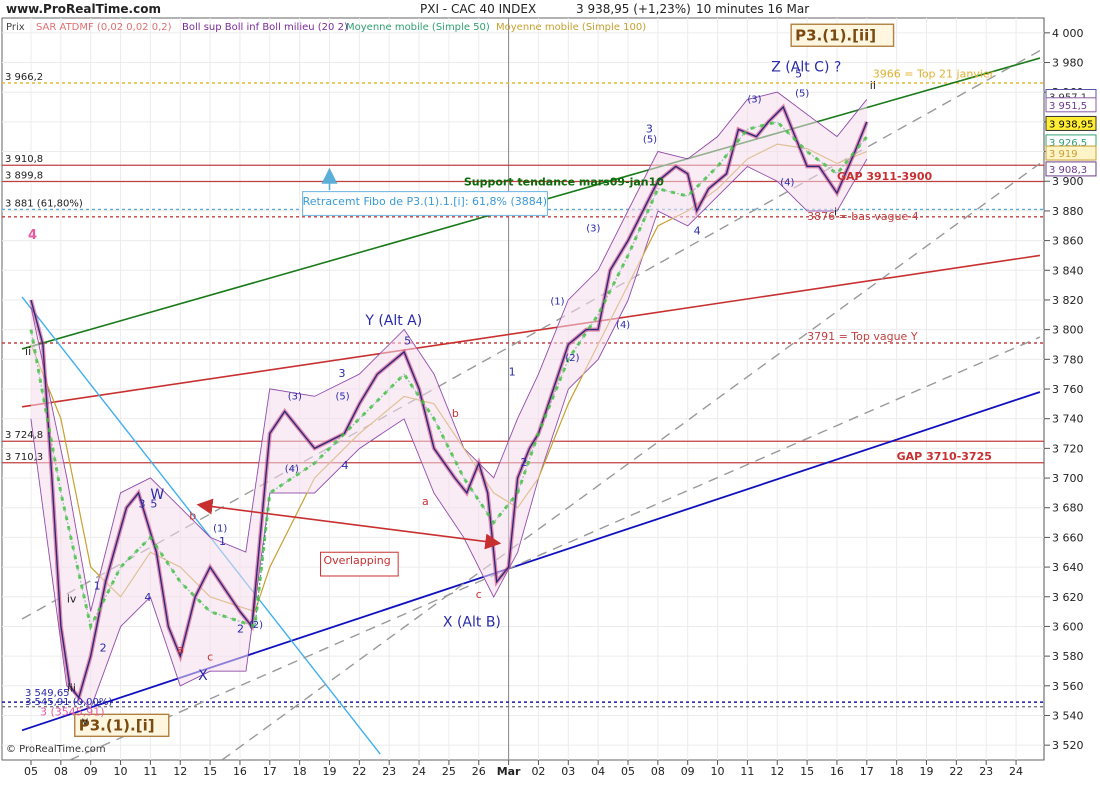 The height and width of the screenshot is (804, 1100). What do you see at coordinates (1068, 300) in the screenshot?
I see `y-tick-label: 3 820` at bounding box center [1068, 300].